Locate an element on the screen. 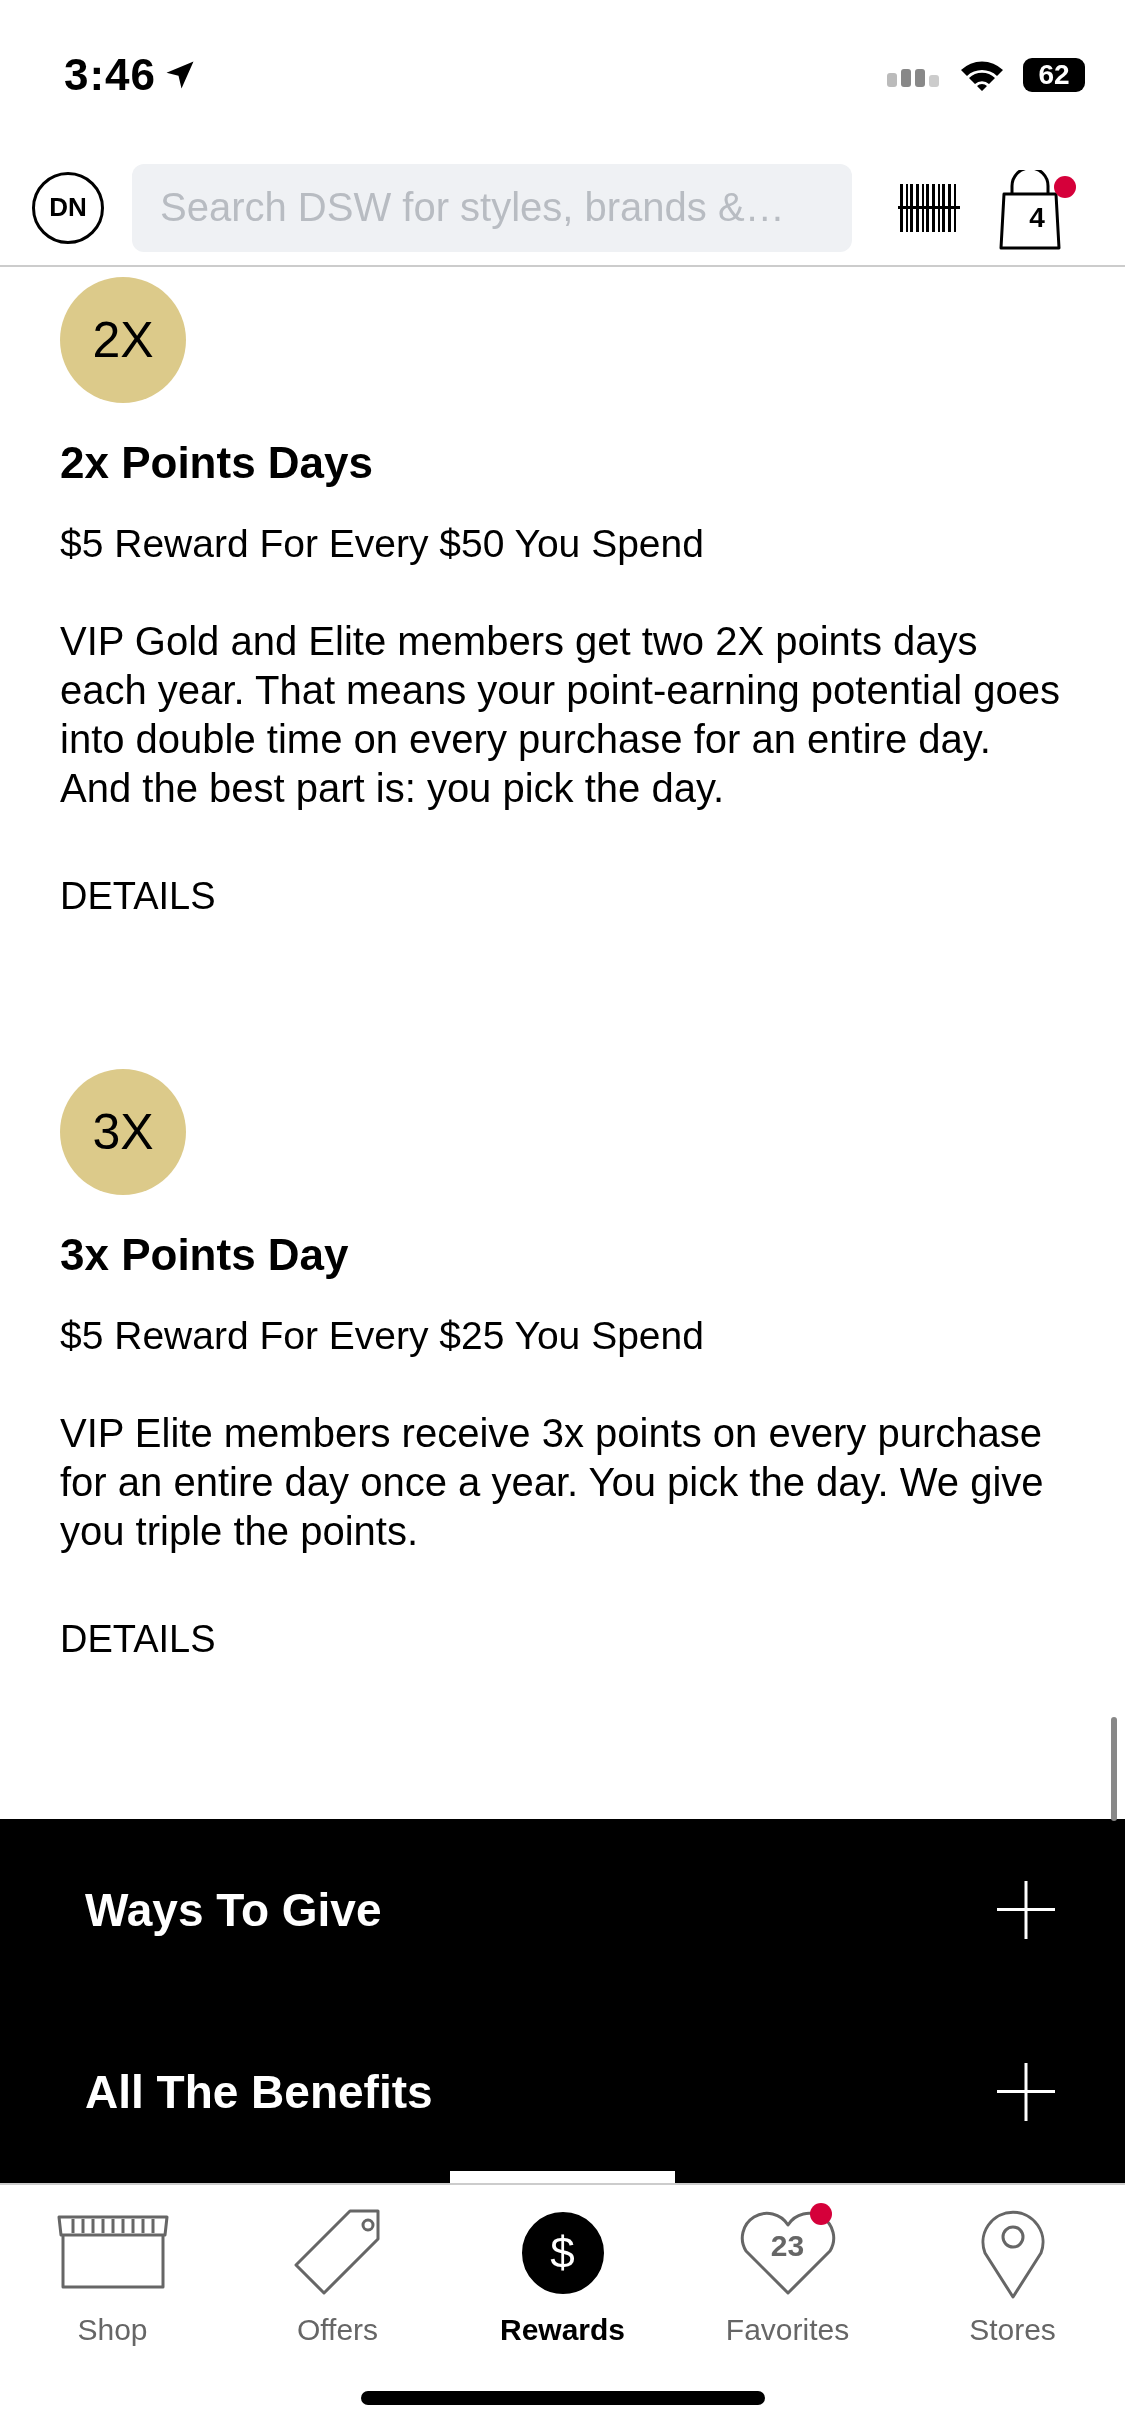 The width and height of the screenshot is (1125, 2436). multiplier-badge: 2X is located at coordinates (123, 340).